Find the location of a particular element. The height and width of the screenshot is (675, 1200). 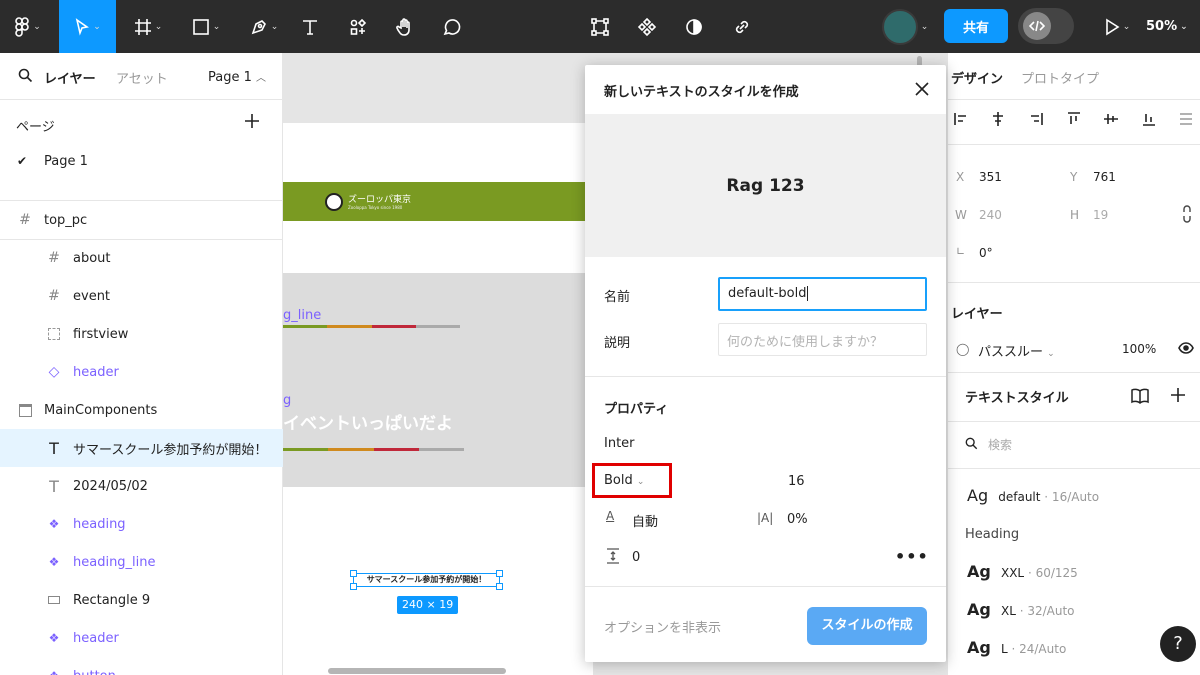

shape-tool-button: ⌄ is located at coordinates (206, 26).